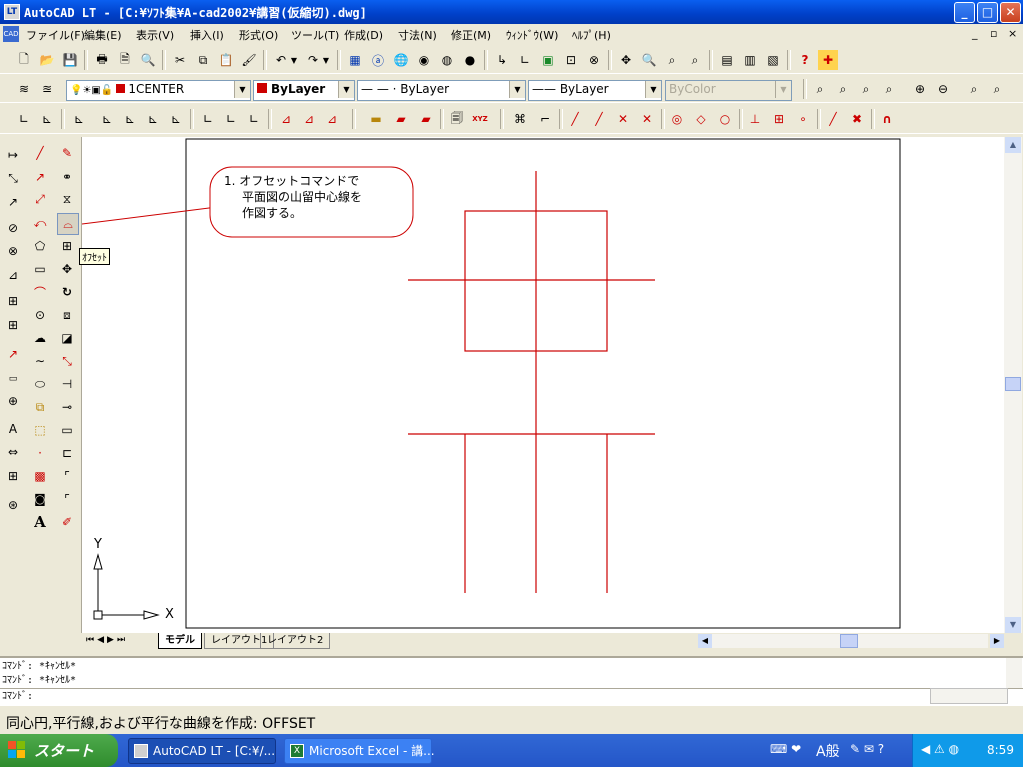 This screenshot has height=767, width=1023. What do you see at coordinates (13, 325) in the screenshot?
I see `quick-dim-icon: ⊞` at bounding box center [13, 325].